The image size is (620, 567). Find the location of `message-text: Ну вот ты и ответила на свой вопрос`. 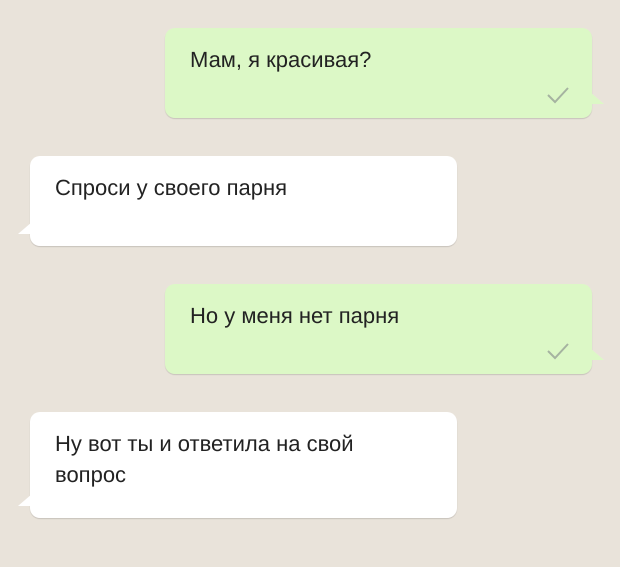

message-text: Ну вот ты и ответила на свой вопрос is located at coordinates (205, 459).